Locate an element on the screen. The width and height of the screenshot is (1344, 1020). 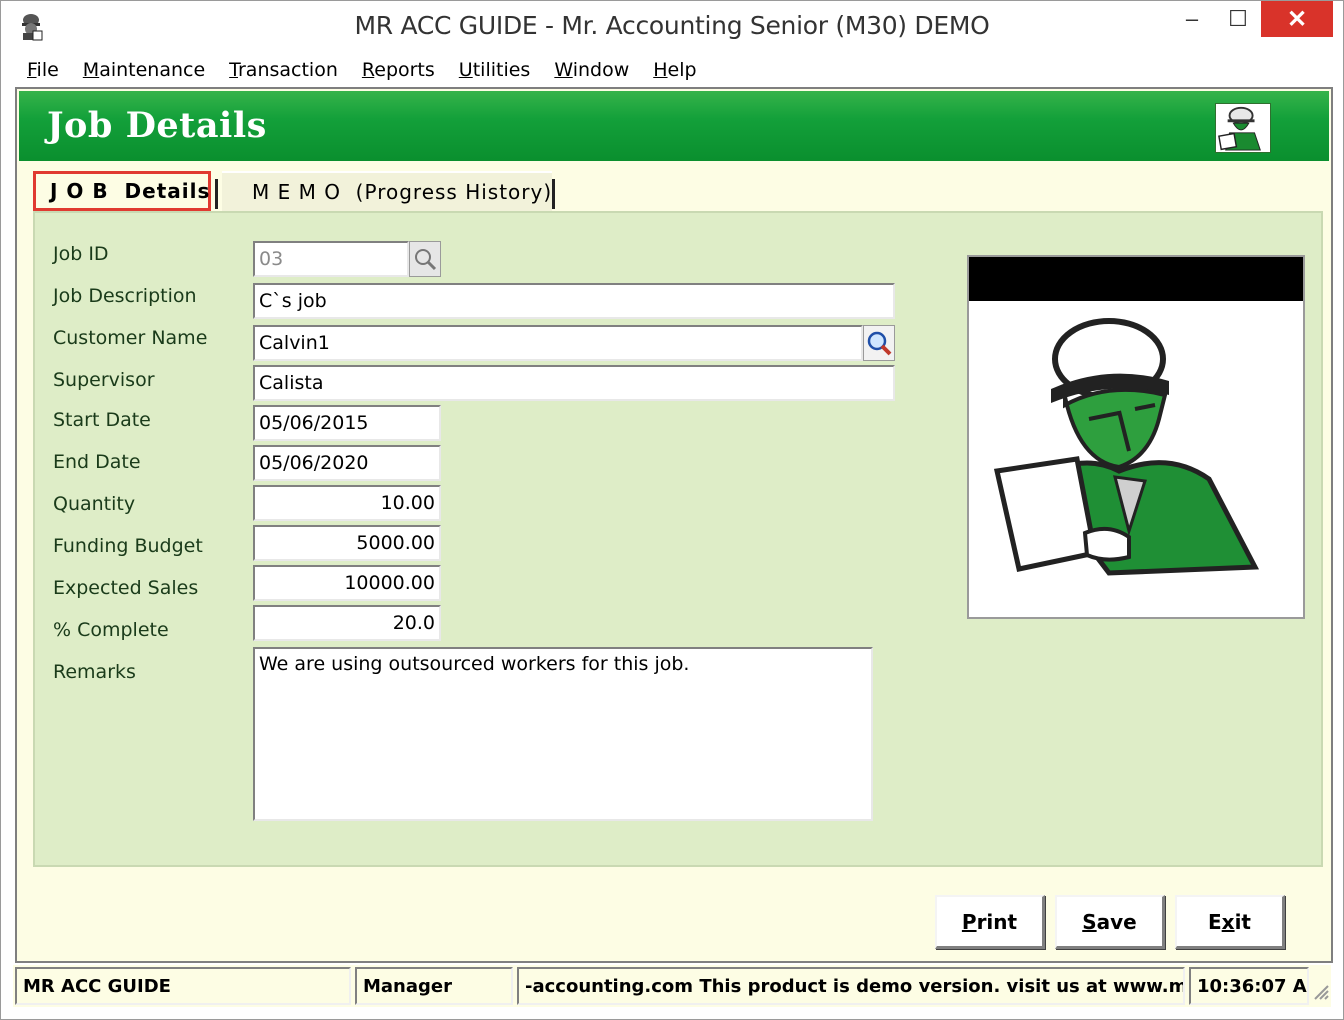
tab-job-details: J O B Details is located at coordinates (122, 191).